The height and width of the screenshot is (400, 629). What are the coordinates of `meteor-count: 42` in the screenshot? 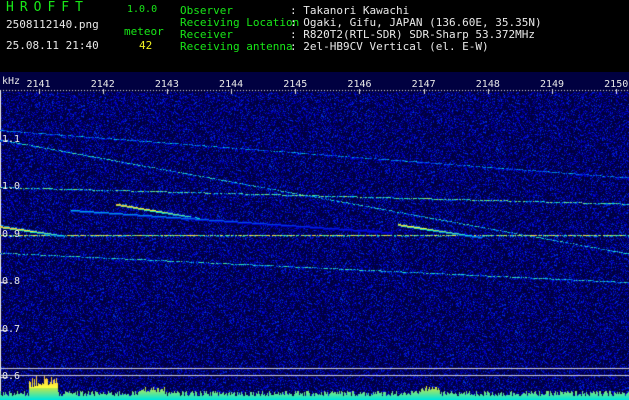 It's located at (146, 45).